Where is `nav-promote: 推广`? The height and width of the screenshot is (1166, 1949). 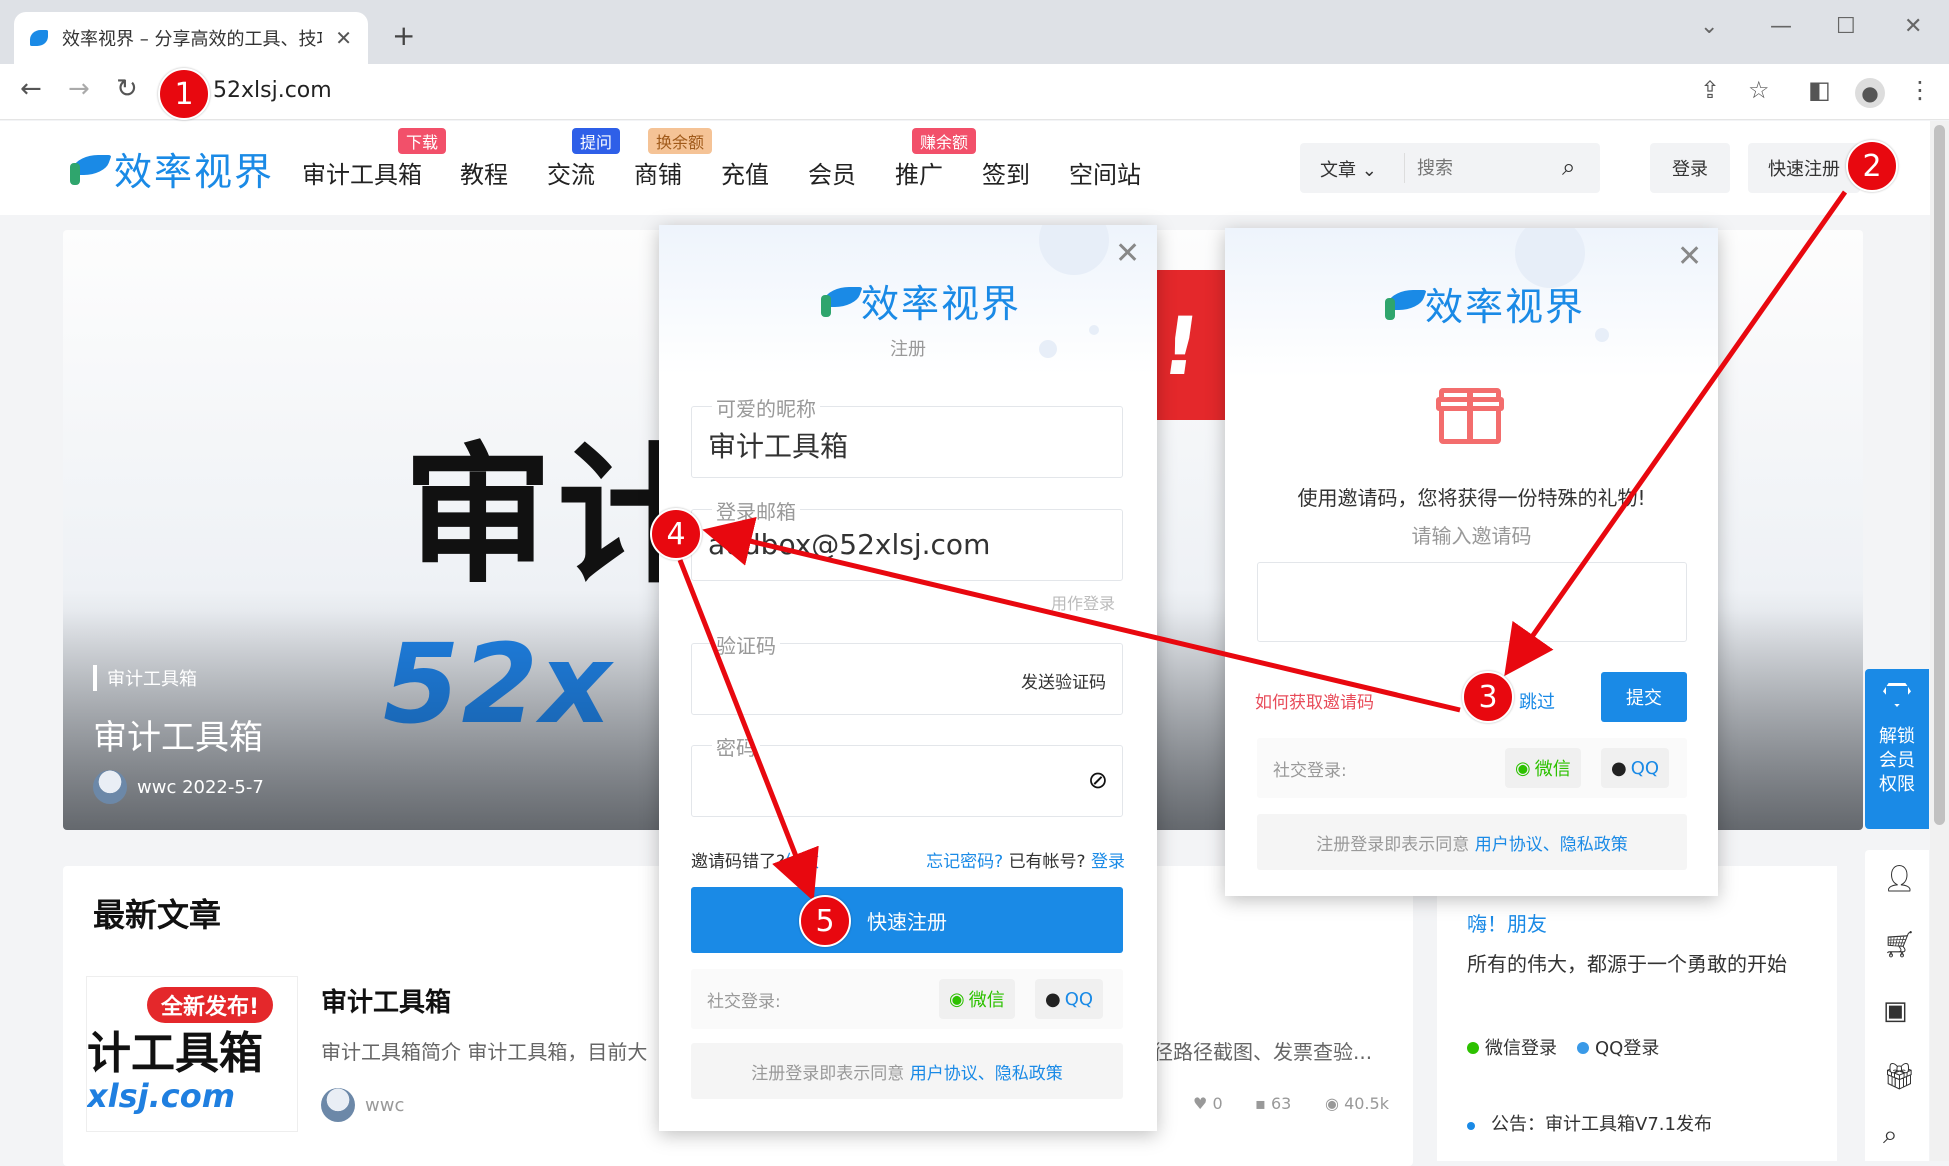
nav-promote: 推广 is located at coordinates (919, 172).